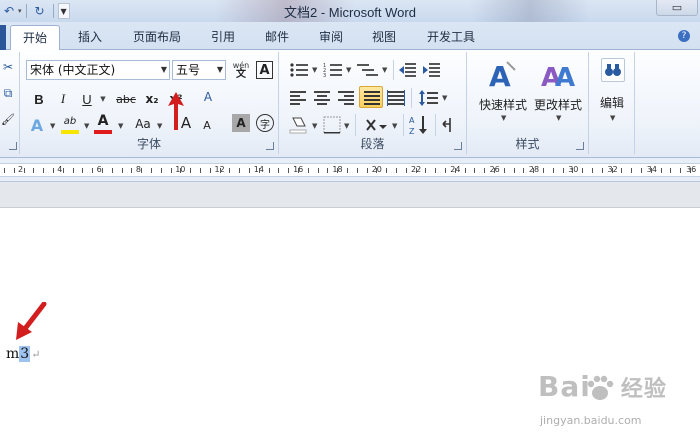  What do you see at coordinates (591, 420) in the screenshot?
I see `watermark-site: jingyan.baidu.com` at bounding box center [591, 420].